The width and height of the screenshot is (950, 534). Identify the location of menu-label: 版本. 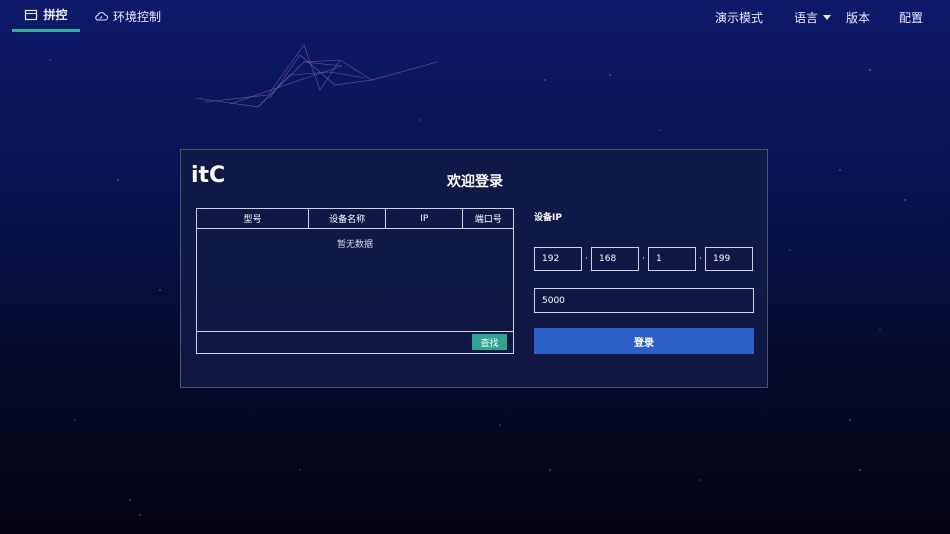
(858, 18).